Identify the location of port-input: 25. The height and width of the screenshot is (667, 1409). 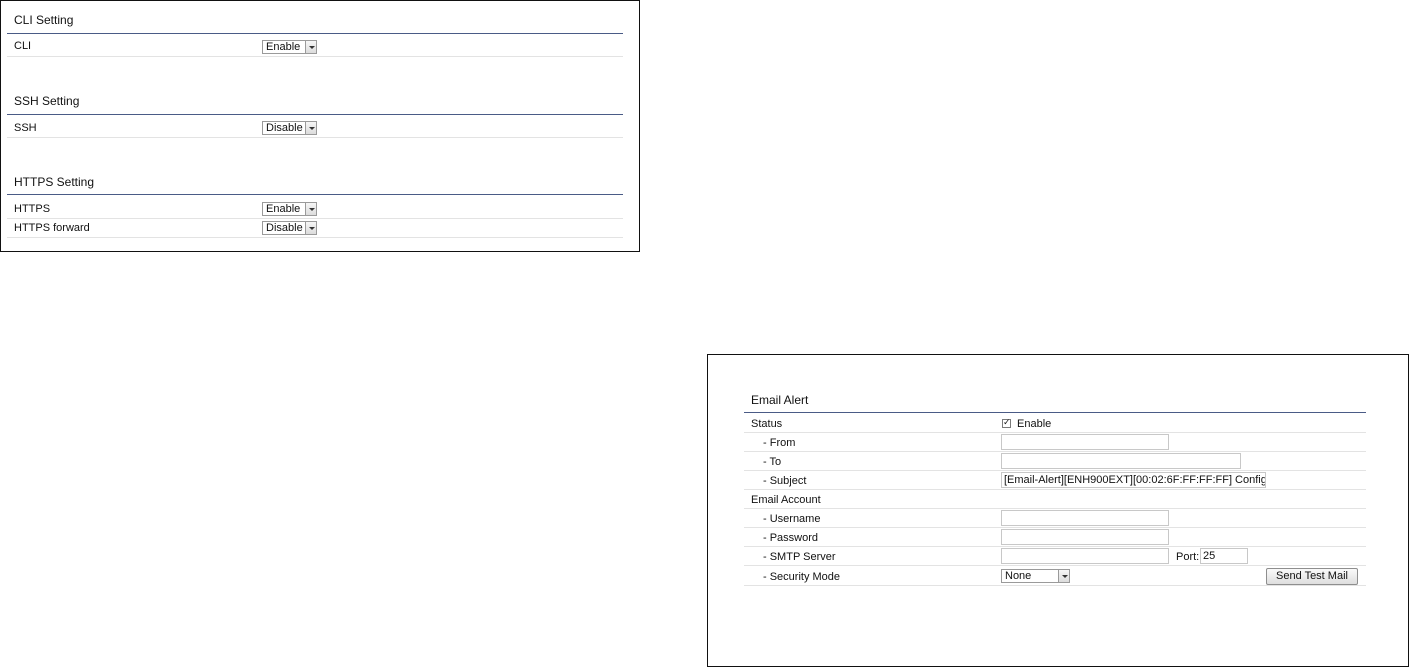
(1224, 556).